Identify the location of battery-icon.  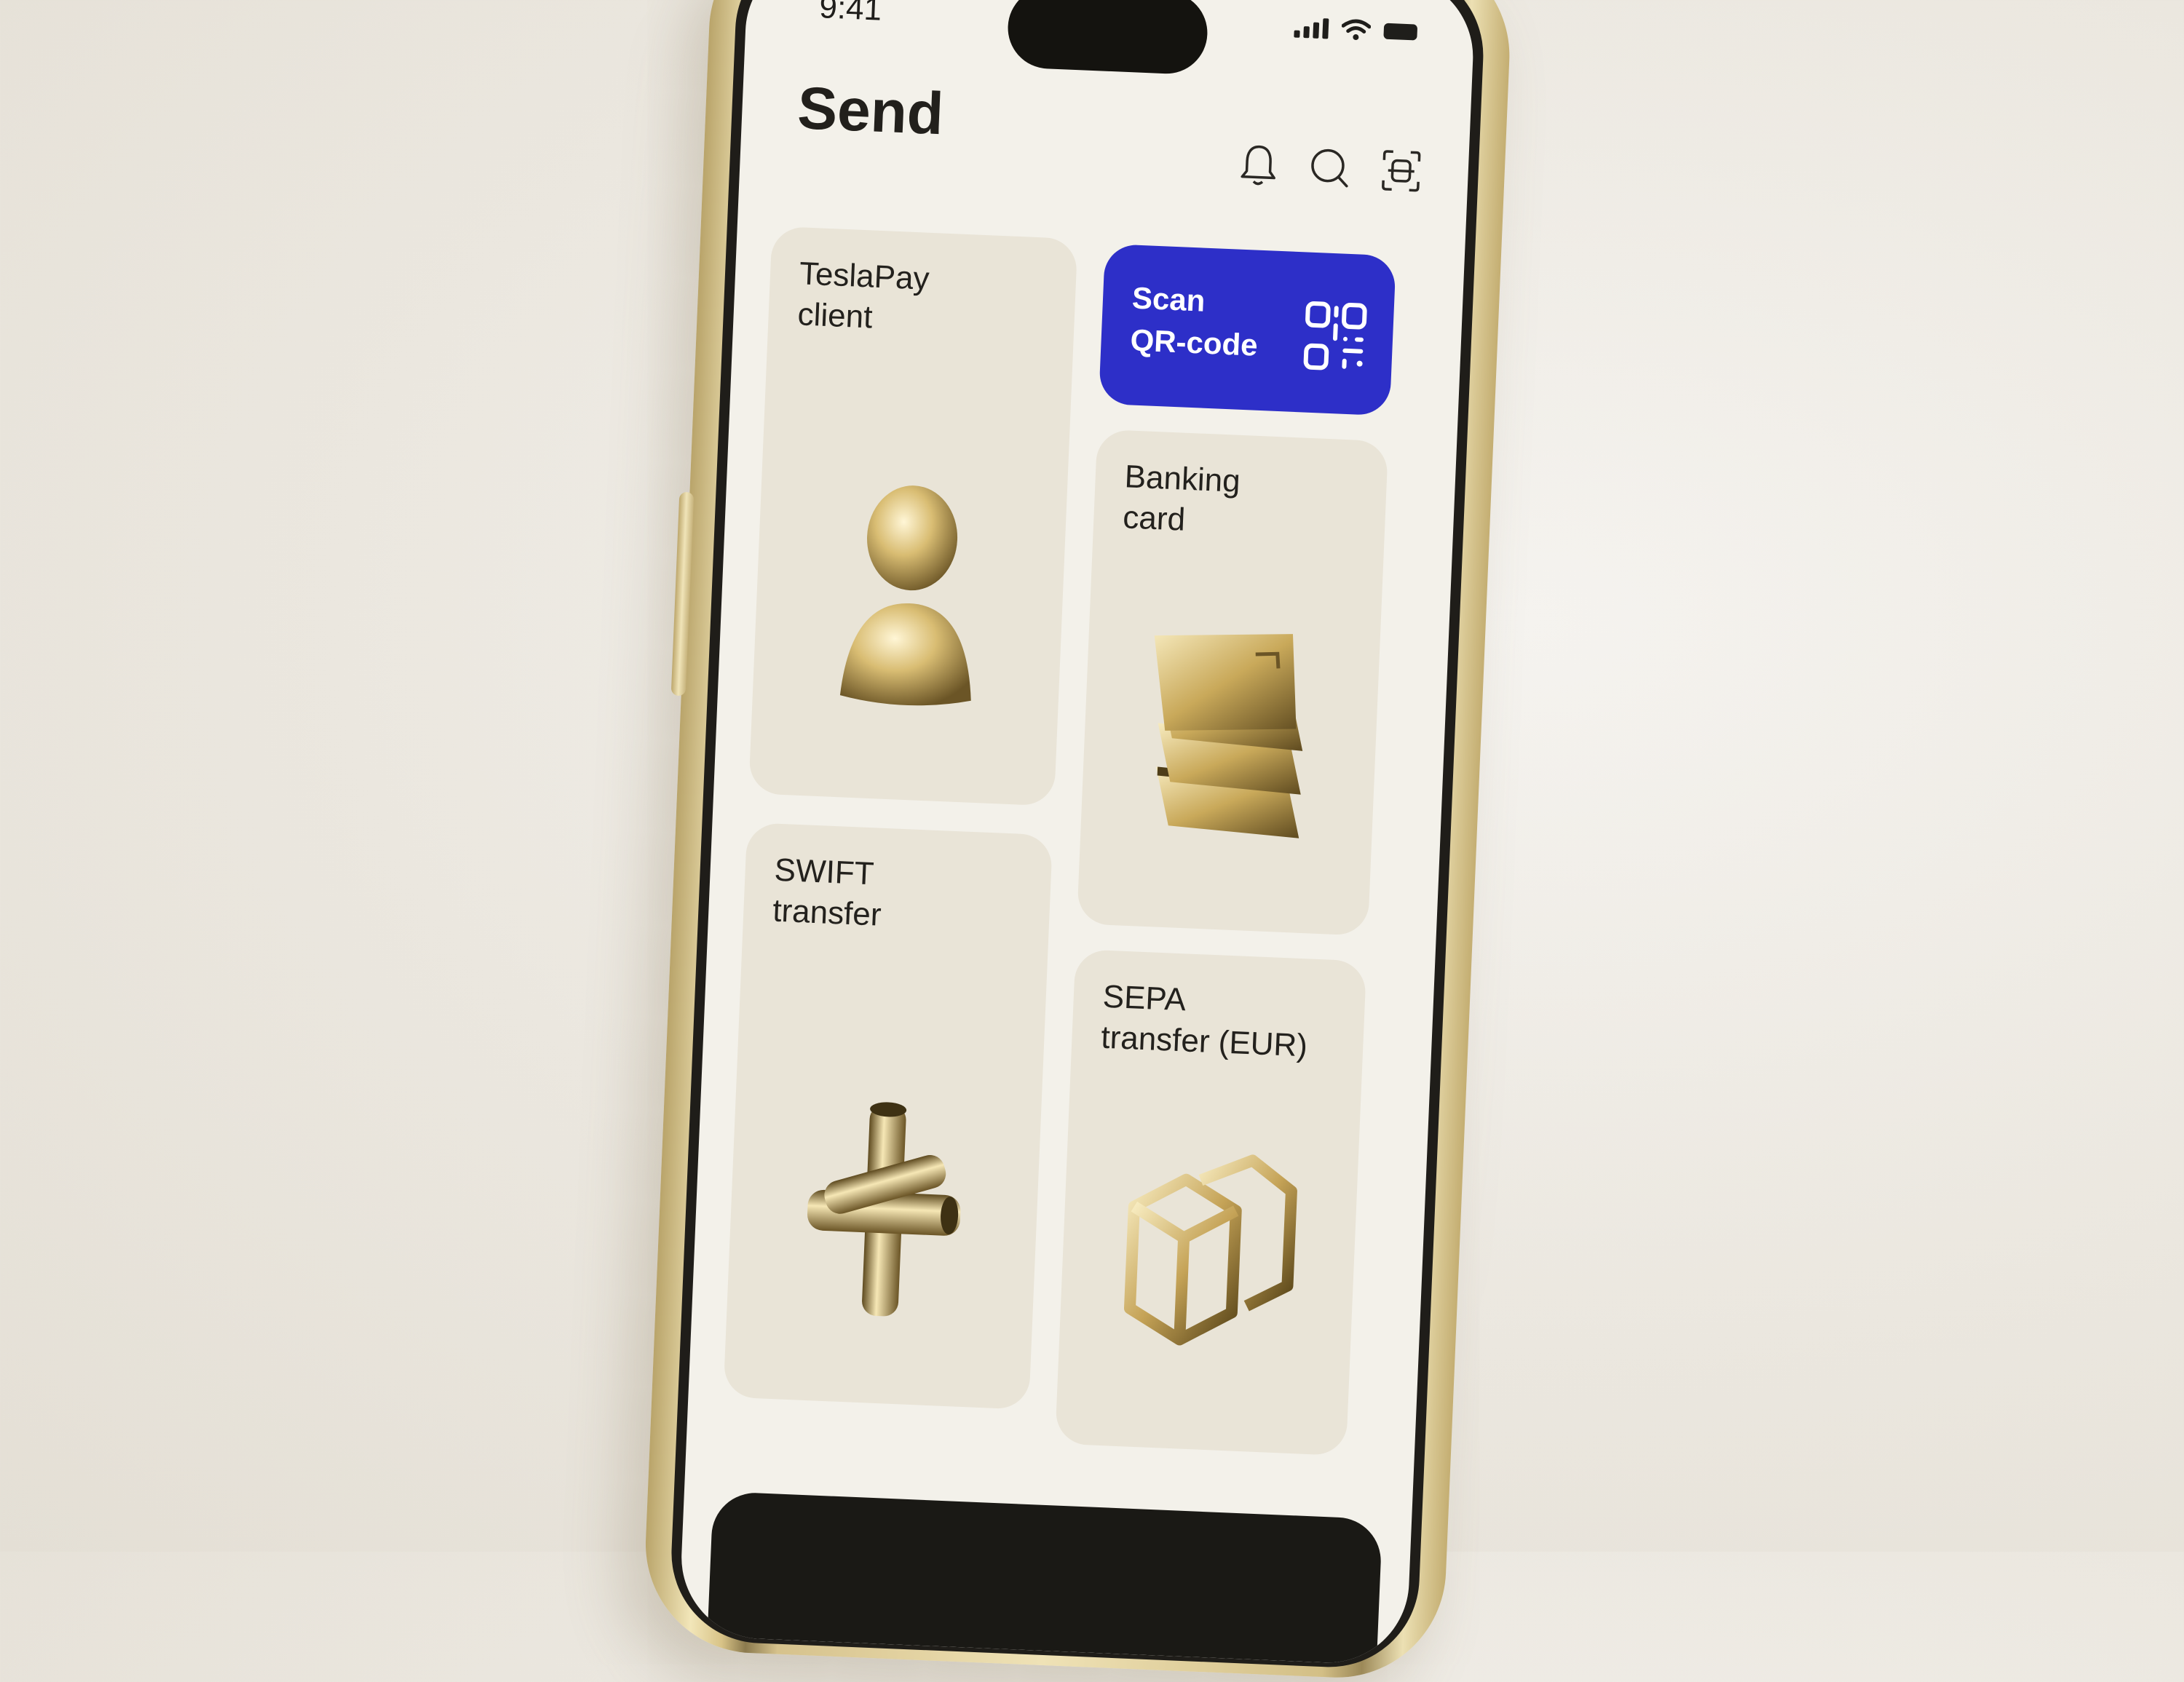
(1400, 32).